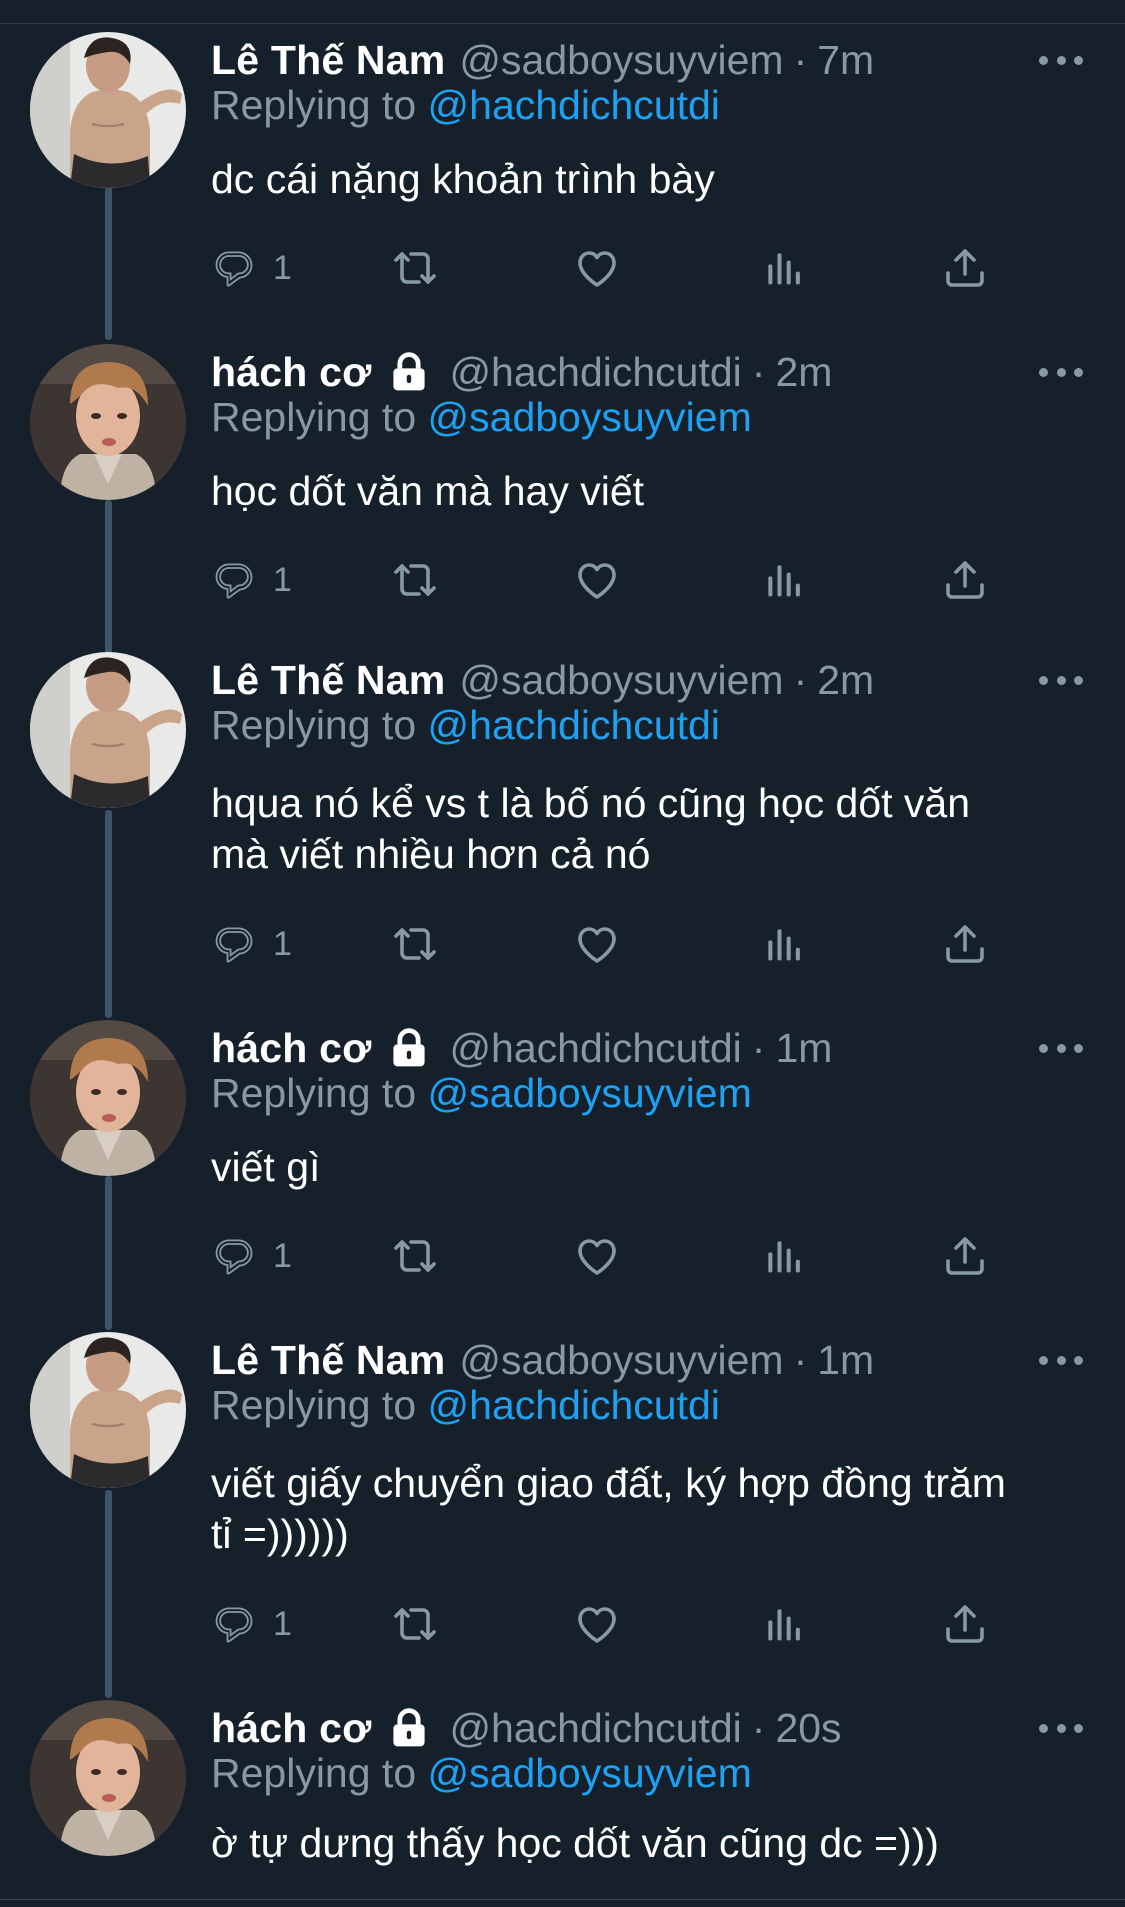 The image size is (1125, 1907). What do you see at coordinates (431, 854) in the screenshot?
I see `tweet-text-line: mà viết nhiều hơn cả nó` at bounding box center [431, 854].